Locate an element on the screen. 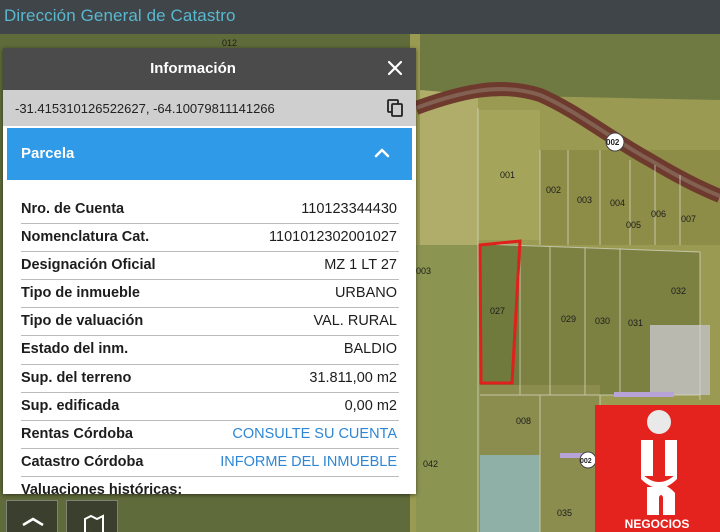 The width and height of the screenshot is (720, 532). map-icon is located at coordinates (94, 523).